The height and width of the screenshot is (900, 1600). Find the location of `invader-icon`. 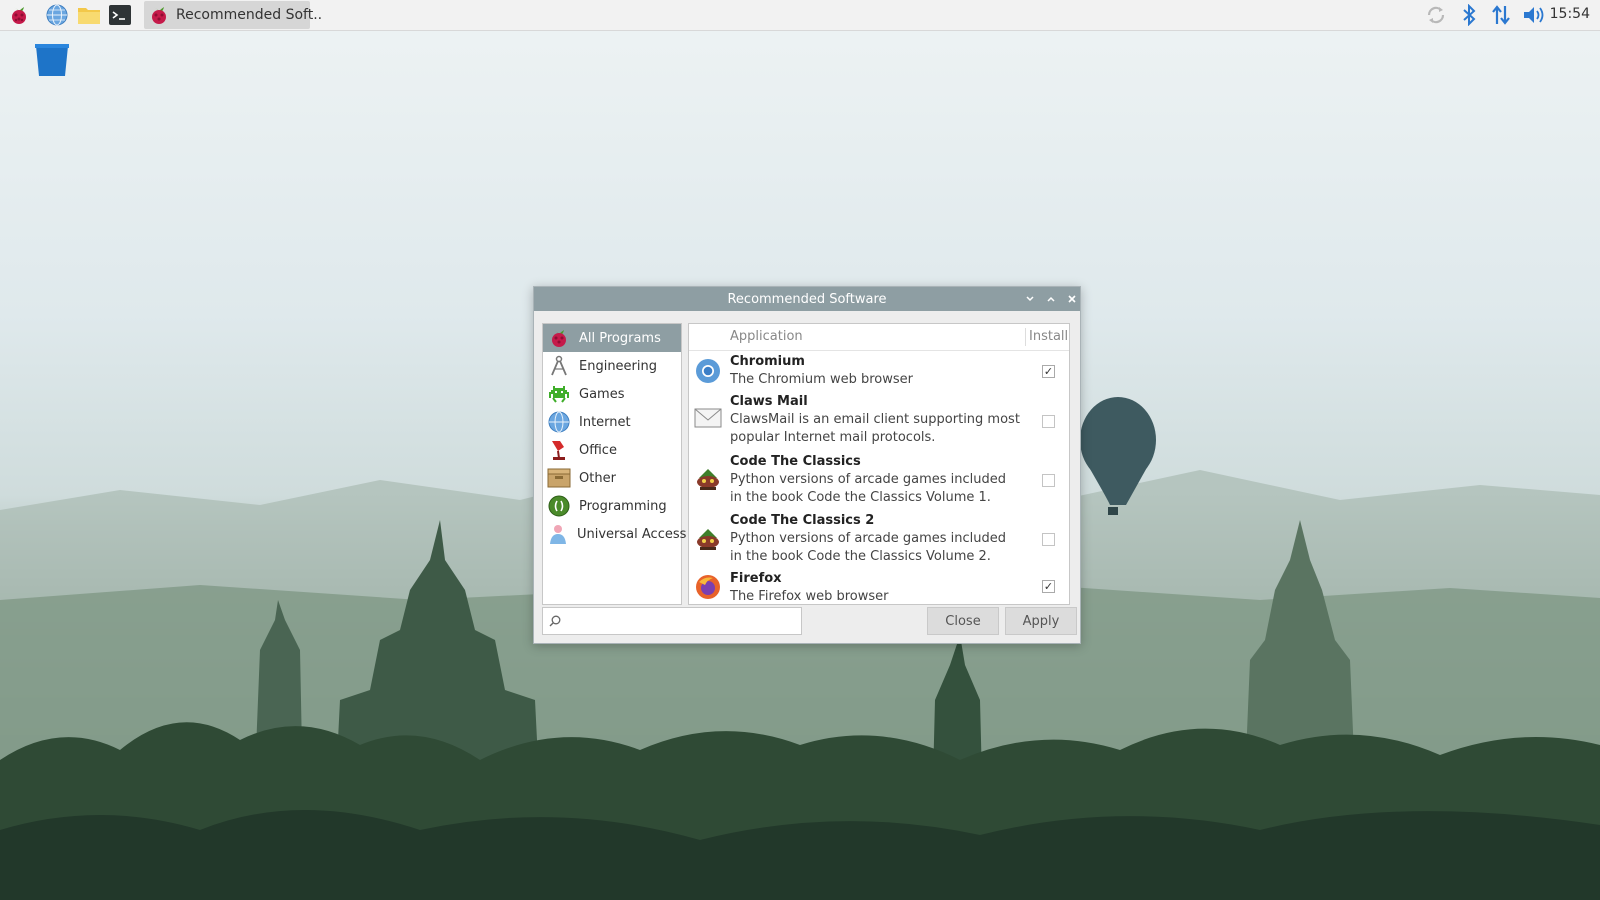

invader-icon is located at coordinates (559, 394).